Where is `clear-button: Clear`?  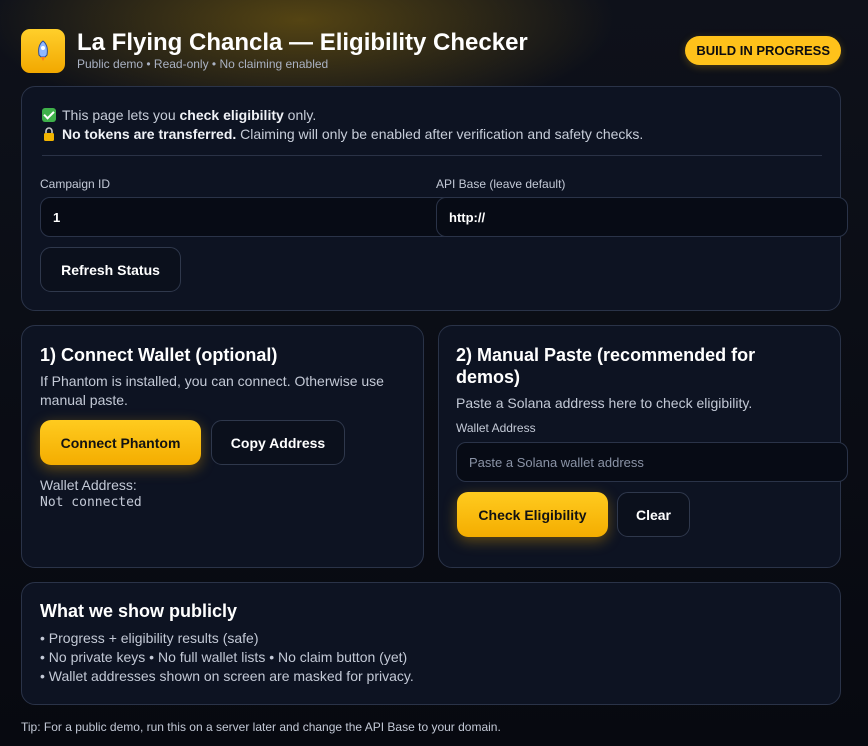
clear-button: Clear is located at coordinates (653, 514).